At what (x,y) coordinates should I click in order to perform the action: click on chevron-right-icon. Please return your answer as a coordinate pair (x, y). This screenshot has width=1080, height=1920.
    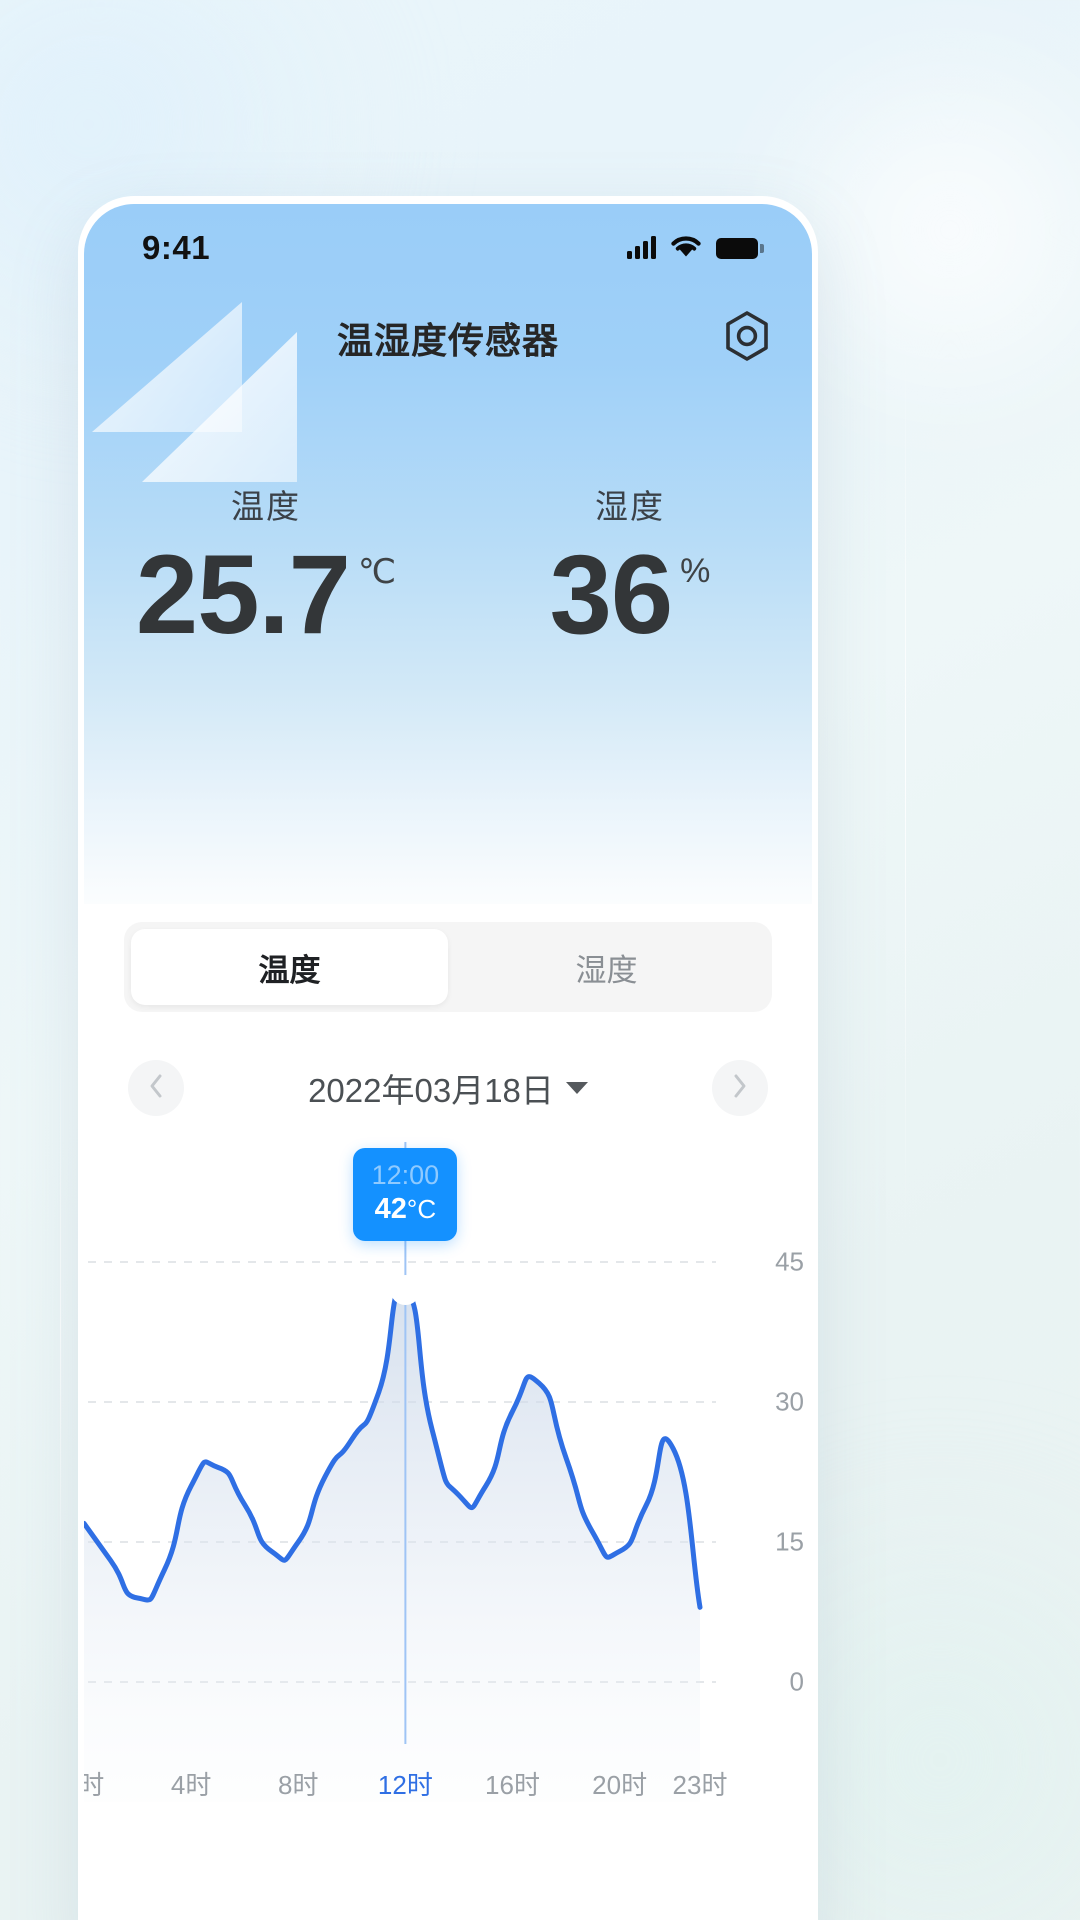
    Looking at the image, I should click on (740, 1088).